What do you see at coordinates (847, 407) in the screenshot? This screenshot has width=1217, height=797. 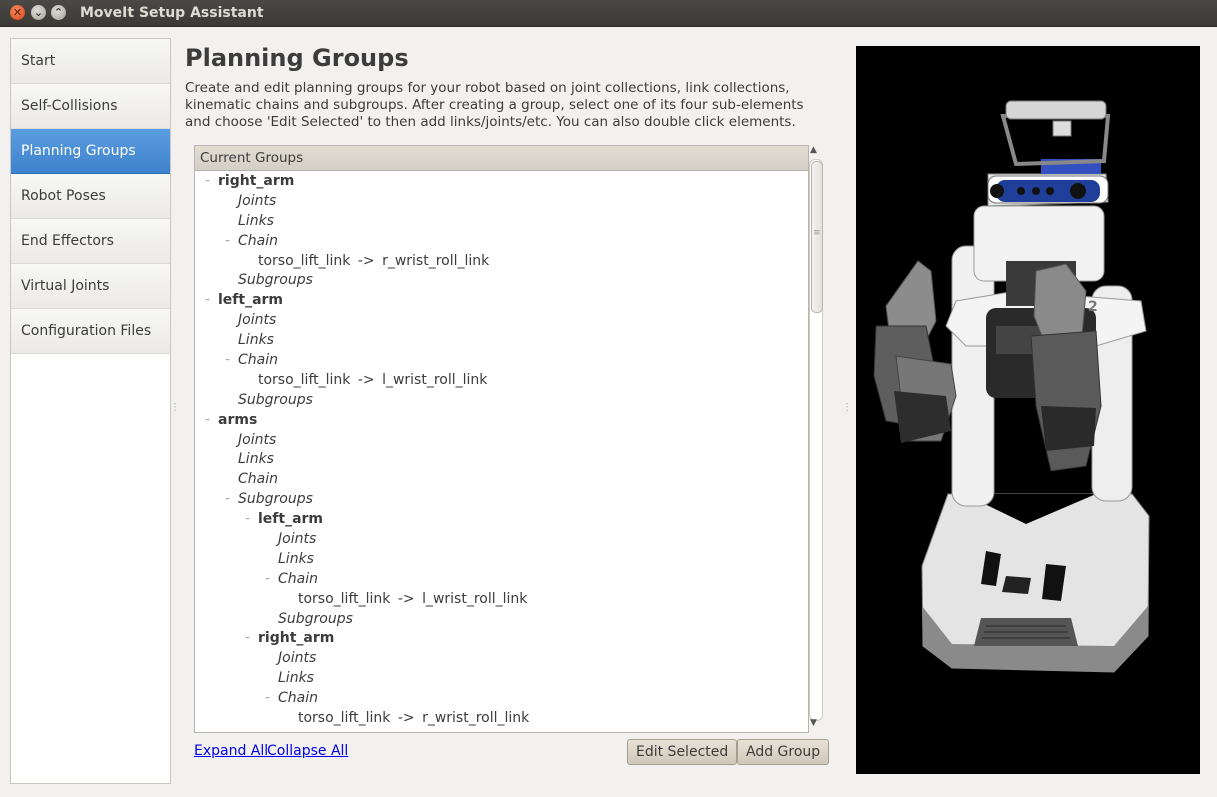 I see `right-splitter-handle: ⋮` at bounding box center [847, 407].